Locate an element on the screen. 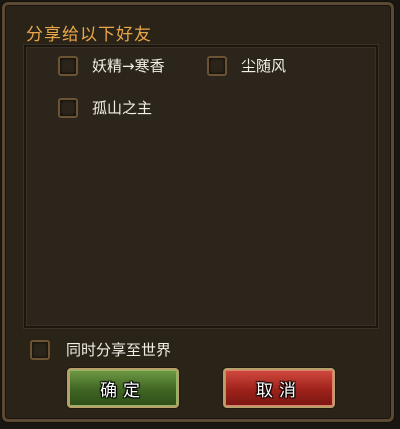 Image resolution: width=400 pixels, height=429 pixels. share-world-label: 同时分享至世界 is located at coordinates (119, 350).